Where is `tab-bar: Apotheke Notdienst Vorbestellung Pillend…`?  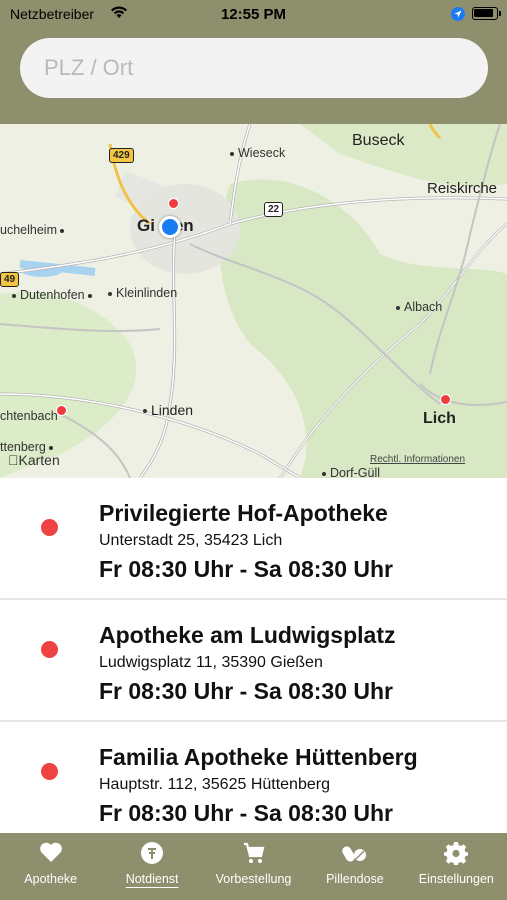 tab-bar: Apotheke Notdienst Vorbestellung Pillend… is located at coordinates (253, 866).